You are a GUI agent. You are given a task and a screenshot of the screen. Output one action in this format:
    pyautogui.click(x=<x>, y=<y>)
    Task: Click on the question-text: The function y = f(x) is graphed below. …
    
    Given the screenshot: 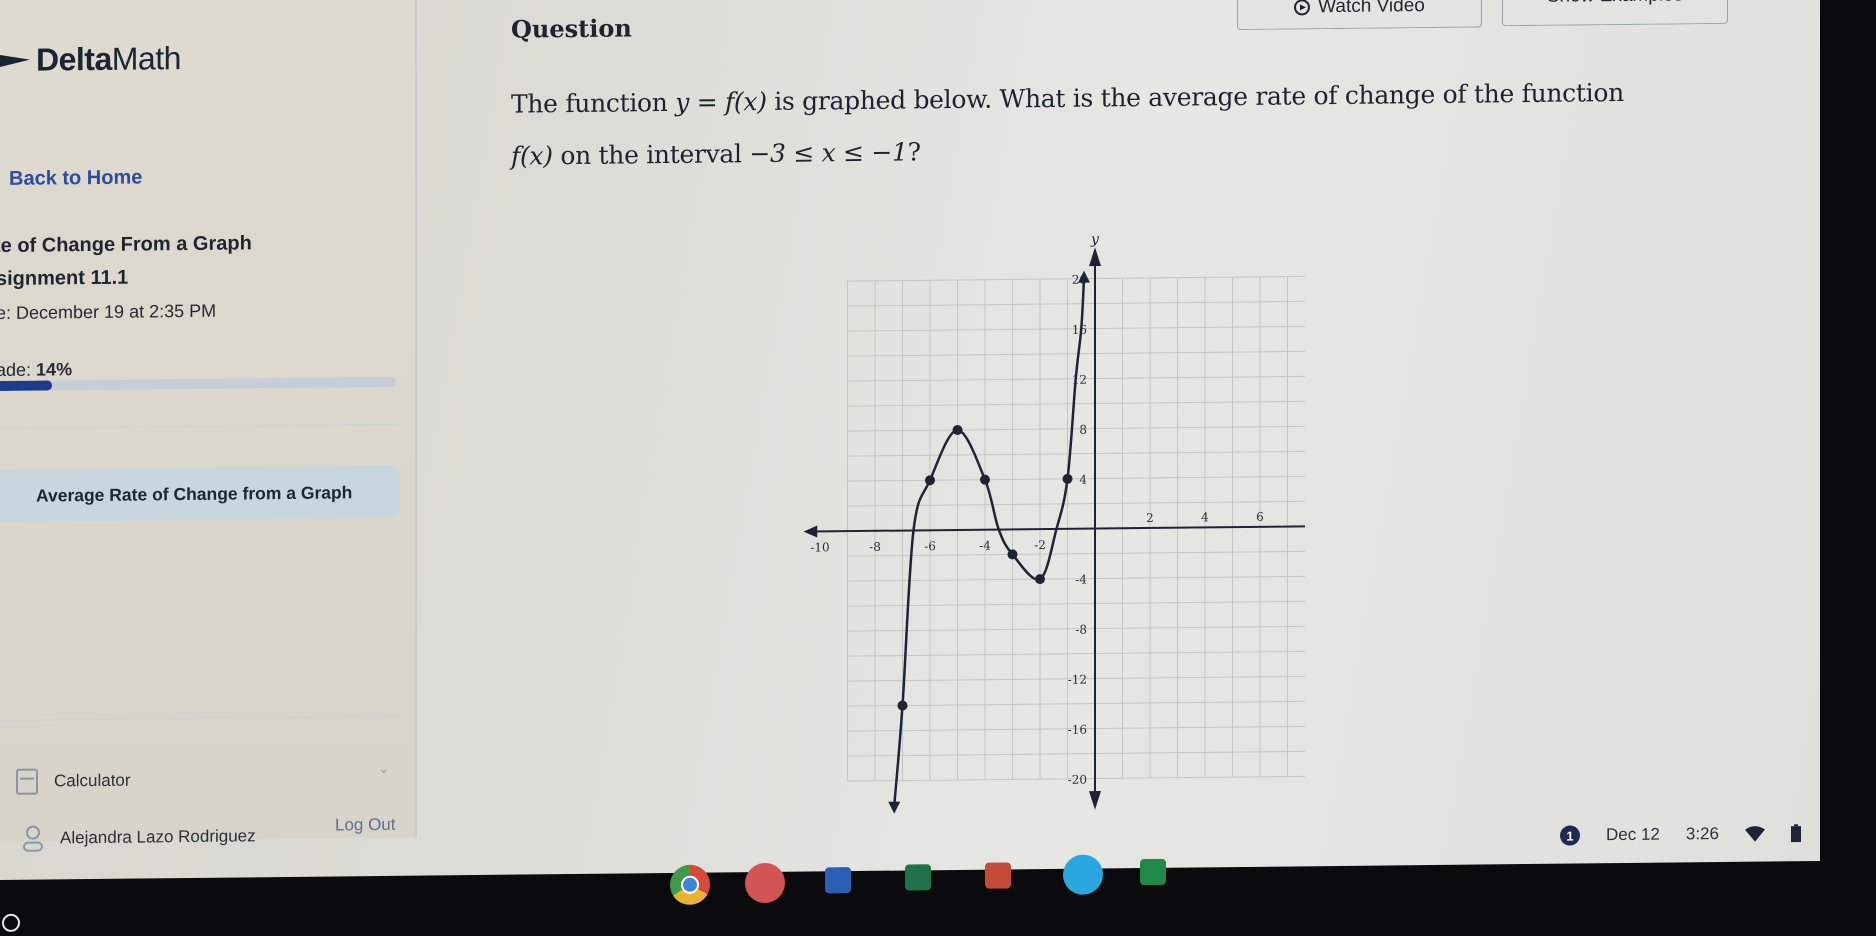 What is the action you would take?
    pyautogui.click(x=1111, y=124)
    